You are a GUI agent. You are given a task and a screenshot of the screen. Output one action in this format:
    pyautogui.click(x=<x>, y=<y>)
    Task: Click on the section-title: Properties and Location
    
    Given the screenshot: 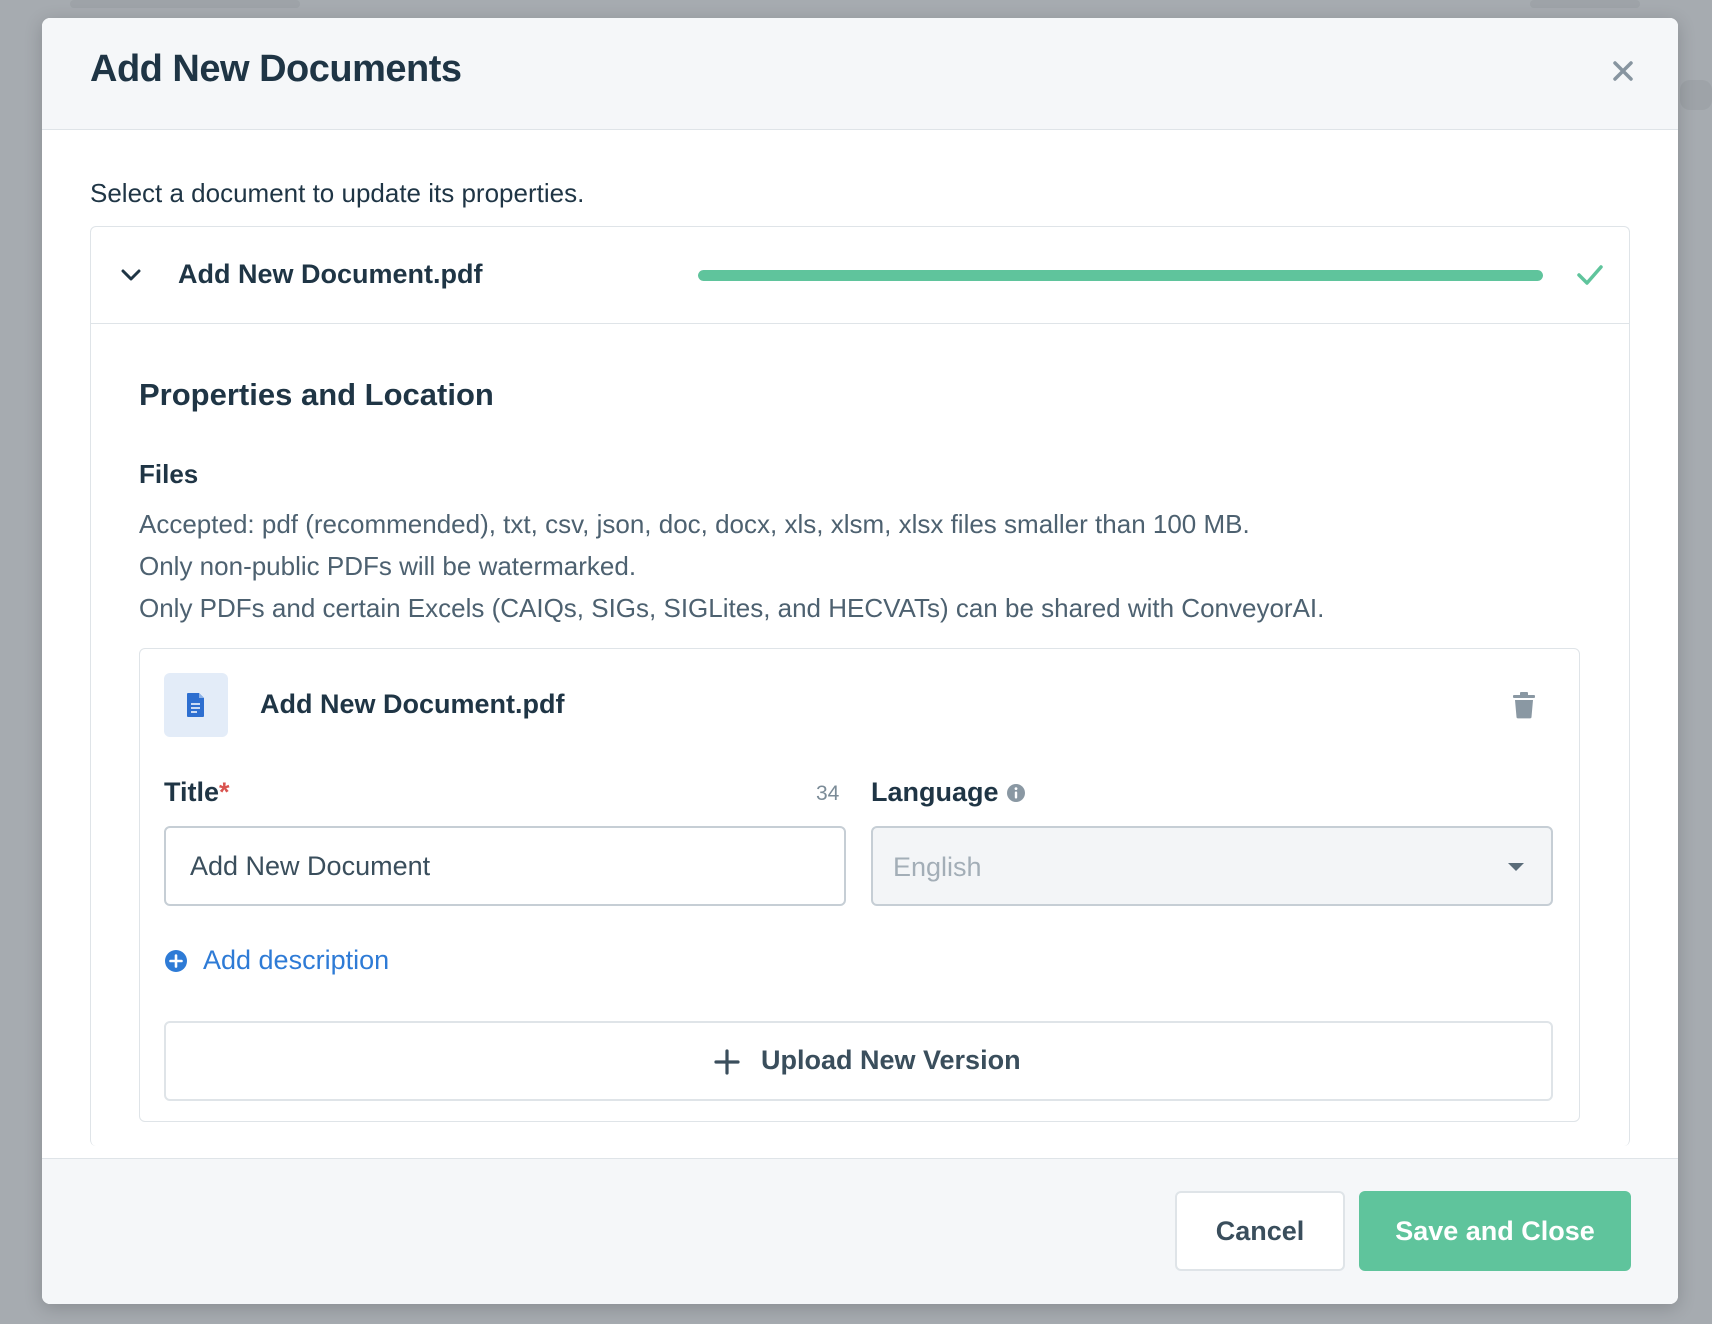 What is the action you would take?
    pyautogui.click(x=316, y=394)
    